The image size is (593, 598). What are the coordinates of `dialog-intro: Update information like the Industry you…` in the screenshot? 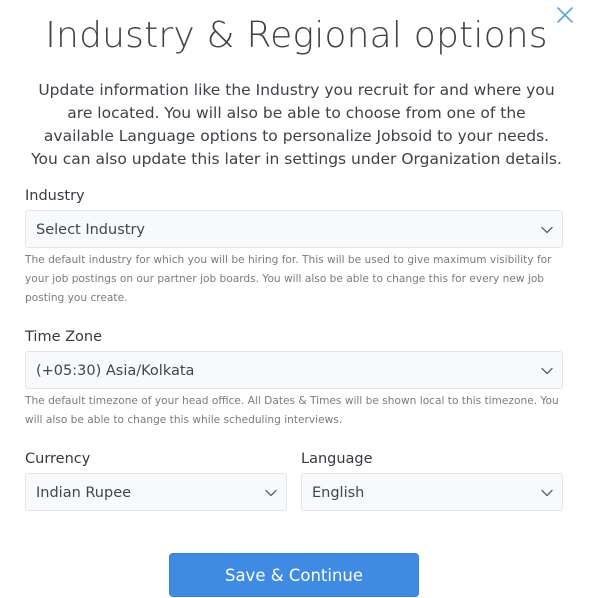 It's located at (296, 124).